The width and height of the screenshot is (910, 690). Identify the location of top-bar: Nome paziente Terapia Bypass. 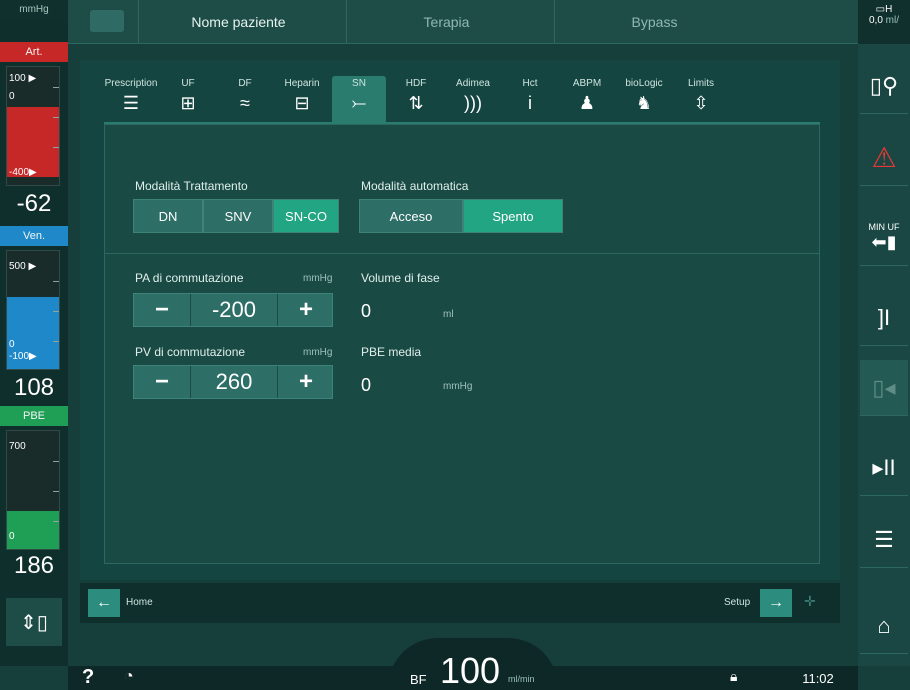
(463, 22).